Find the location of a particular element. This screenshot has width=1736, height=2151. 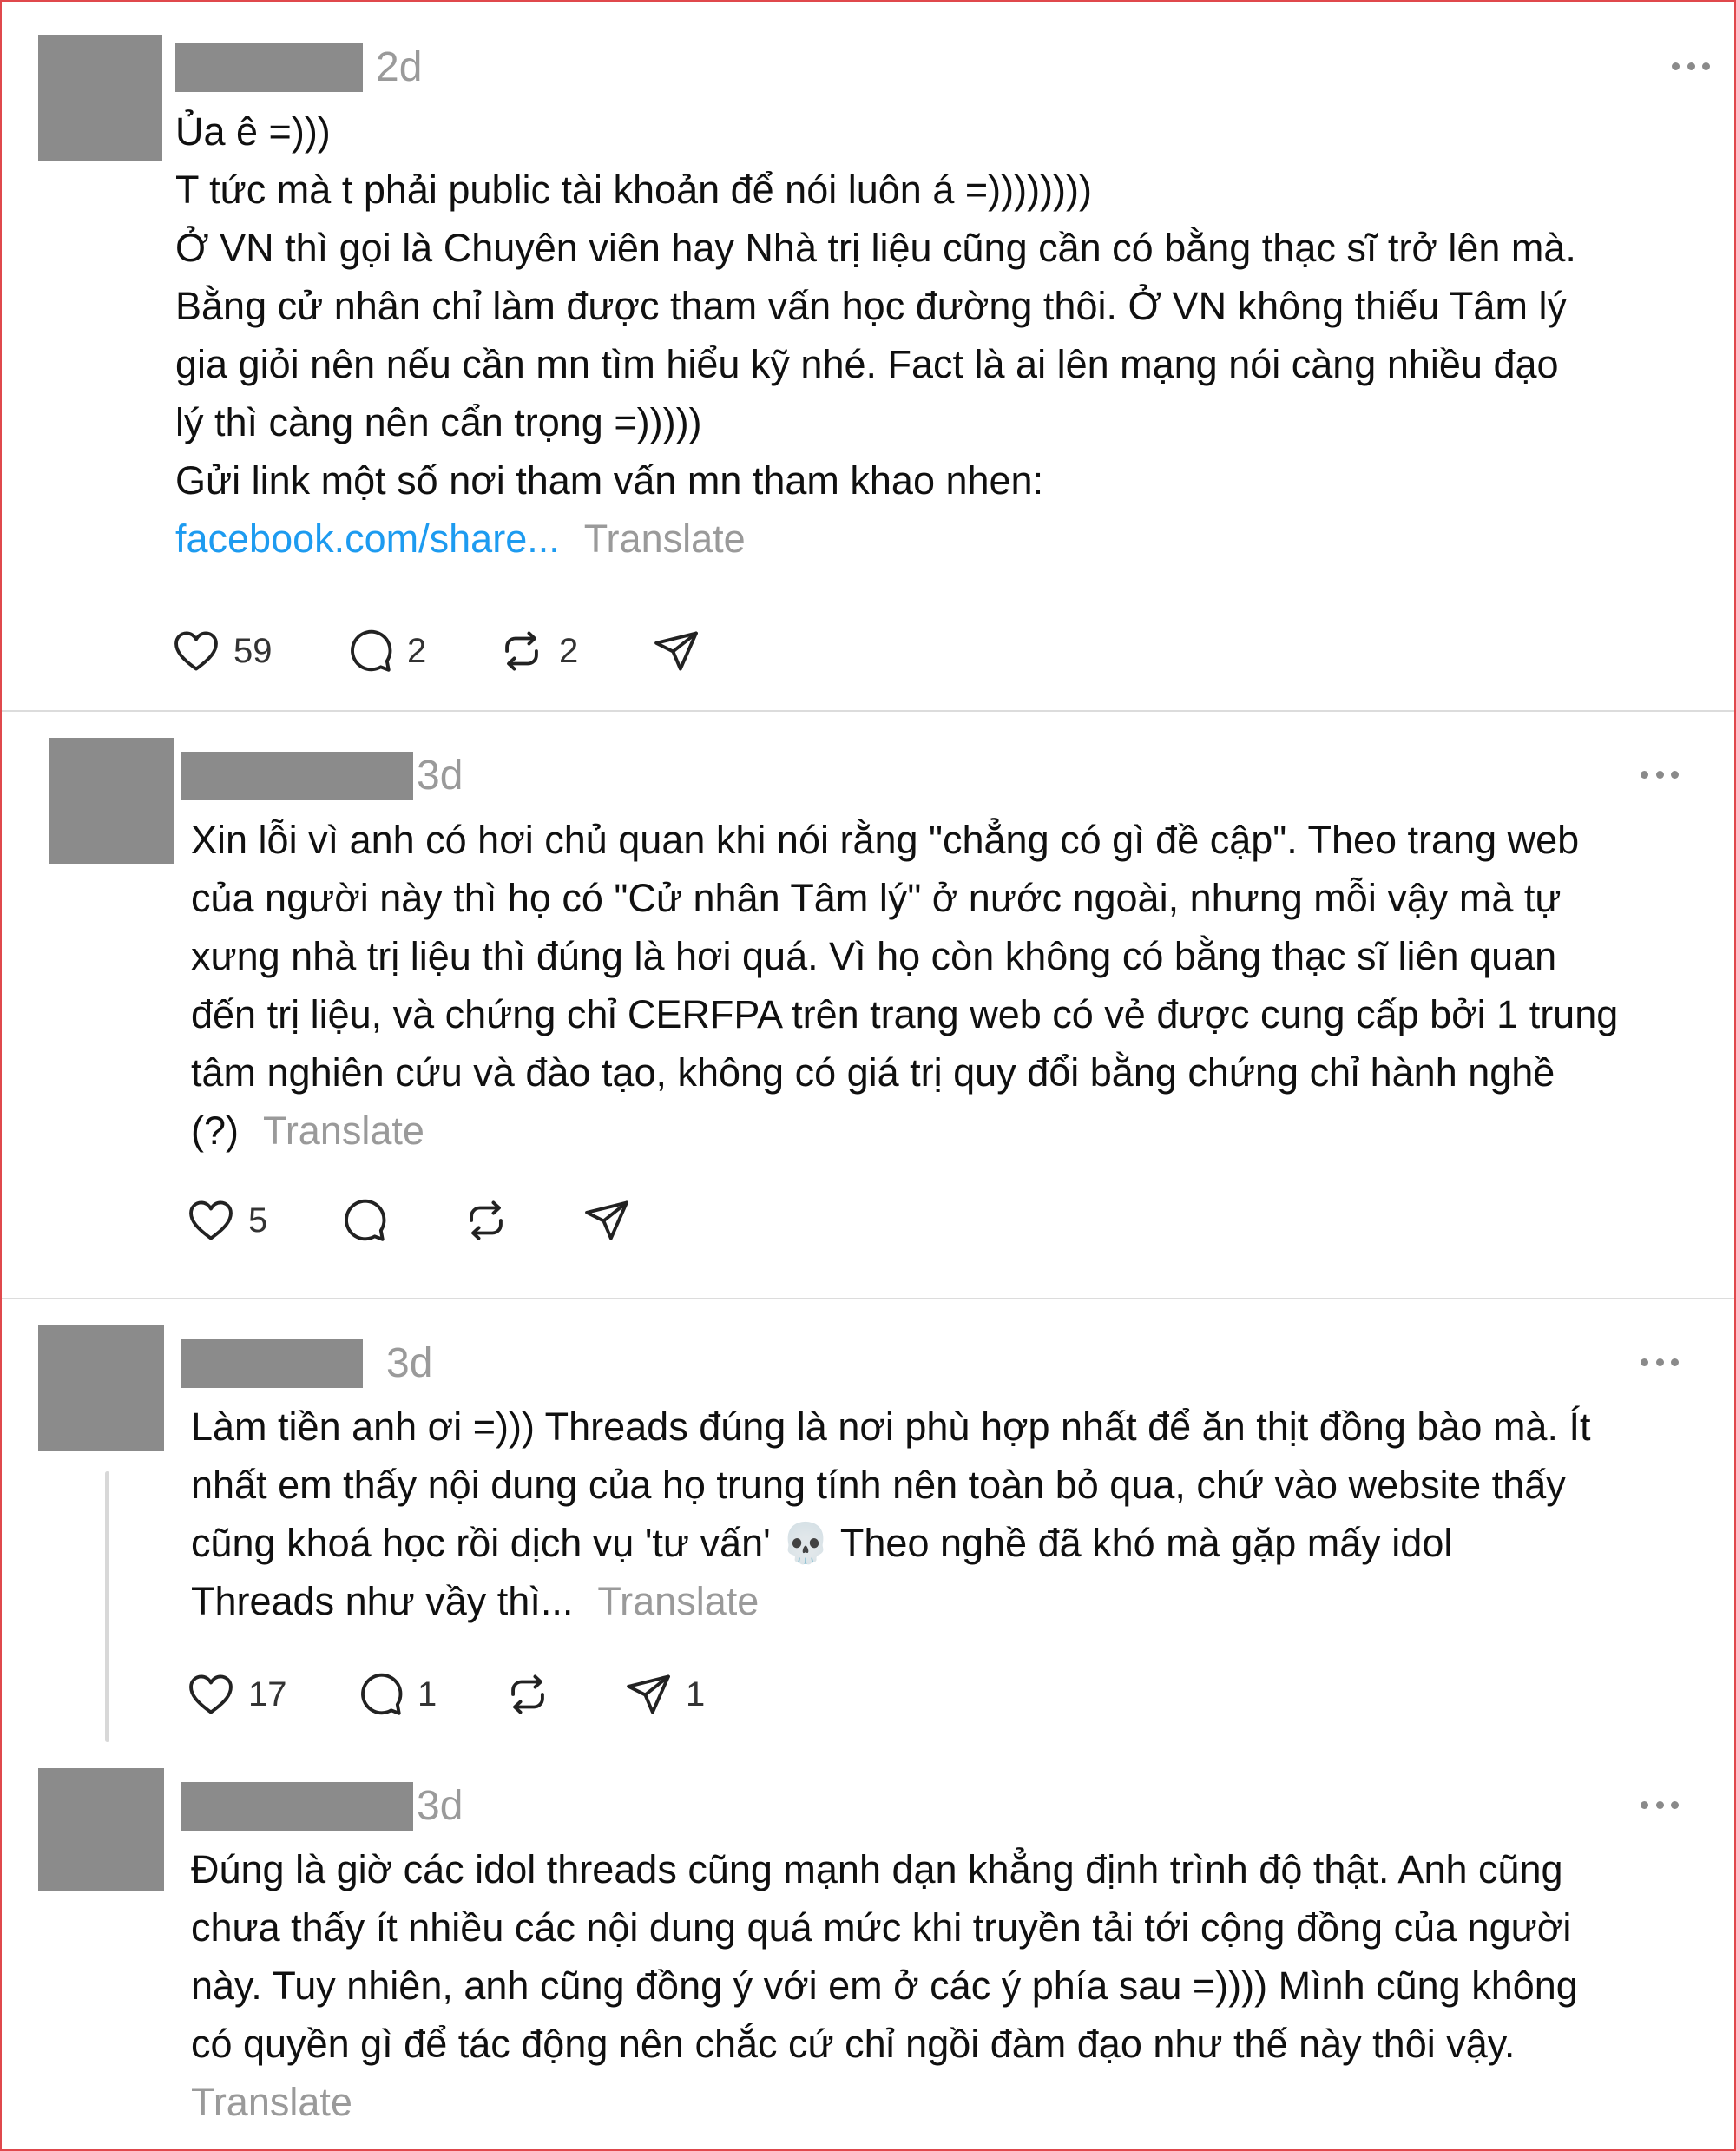

repost-button: 2 is located at coordinates (537, 651).